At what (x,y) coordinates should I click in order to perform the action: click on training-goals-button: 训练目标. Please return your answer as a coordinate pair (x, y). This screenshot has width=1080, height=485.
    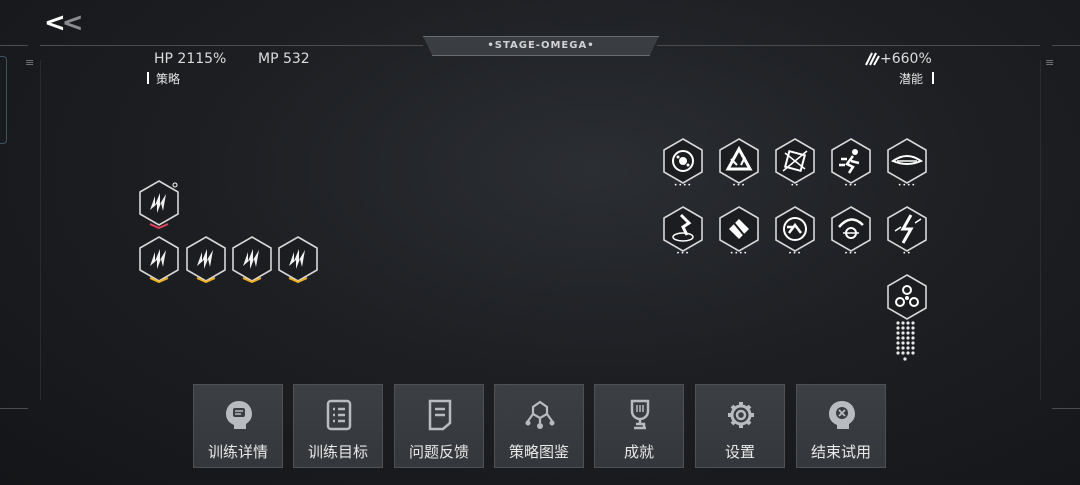
    Looking at the image, I should click on (338, 426).